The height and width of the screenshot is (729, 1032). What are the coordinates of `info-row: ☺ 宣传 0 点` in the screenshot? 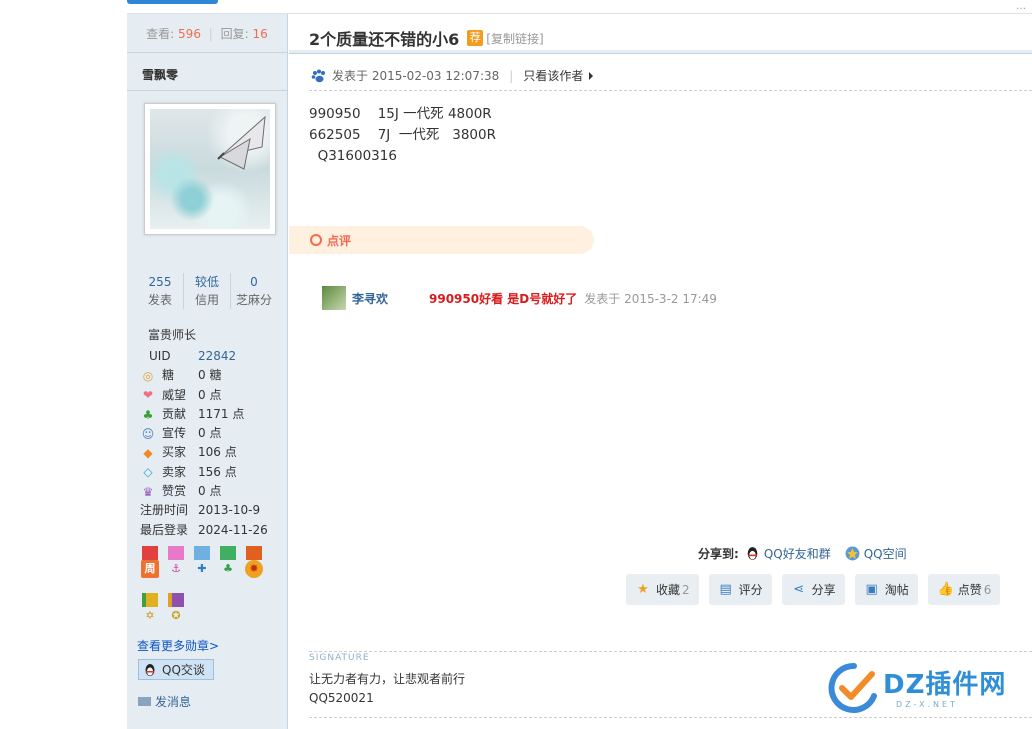 It's located at (181, 433).